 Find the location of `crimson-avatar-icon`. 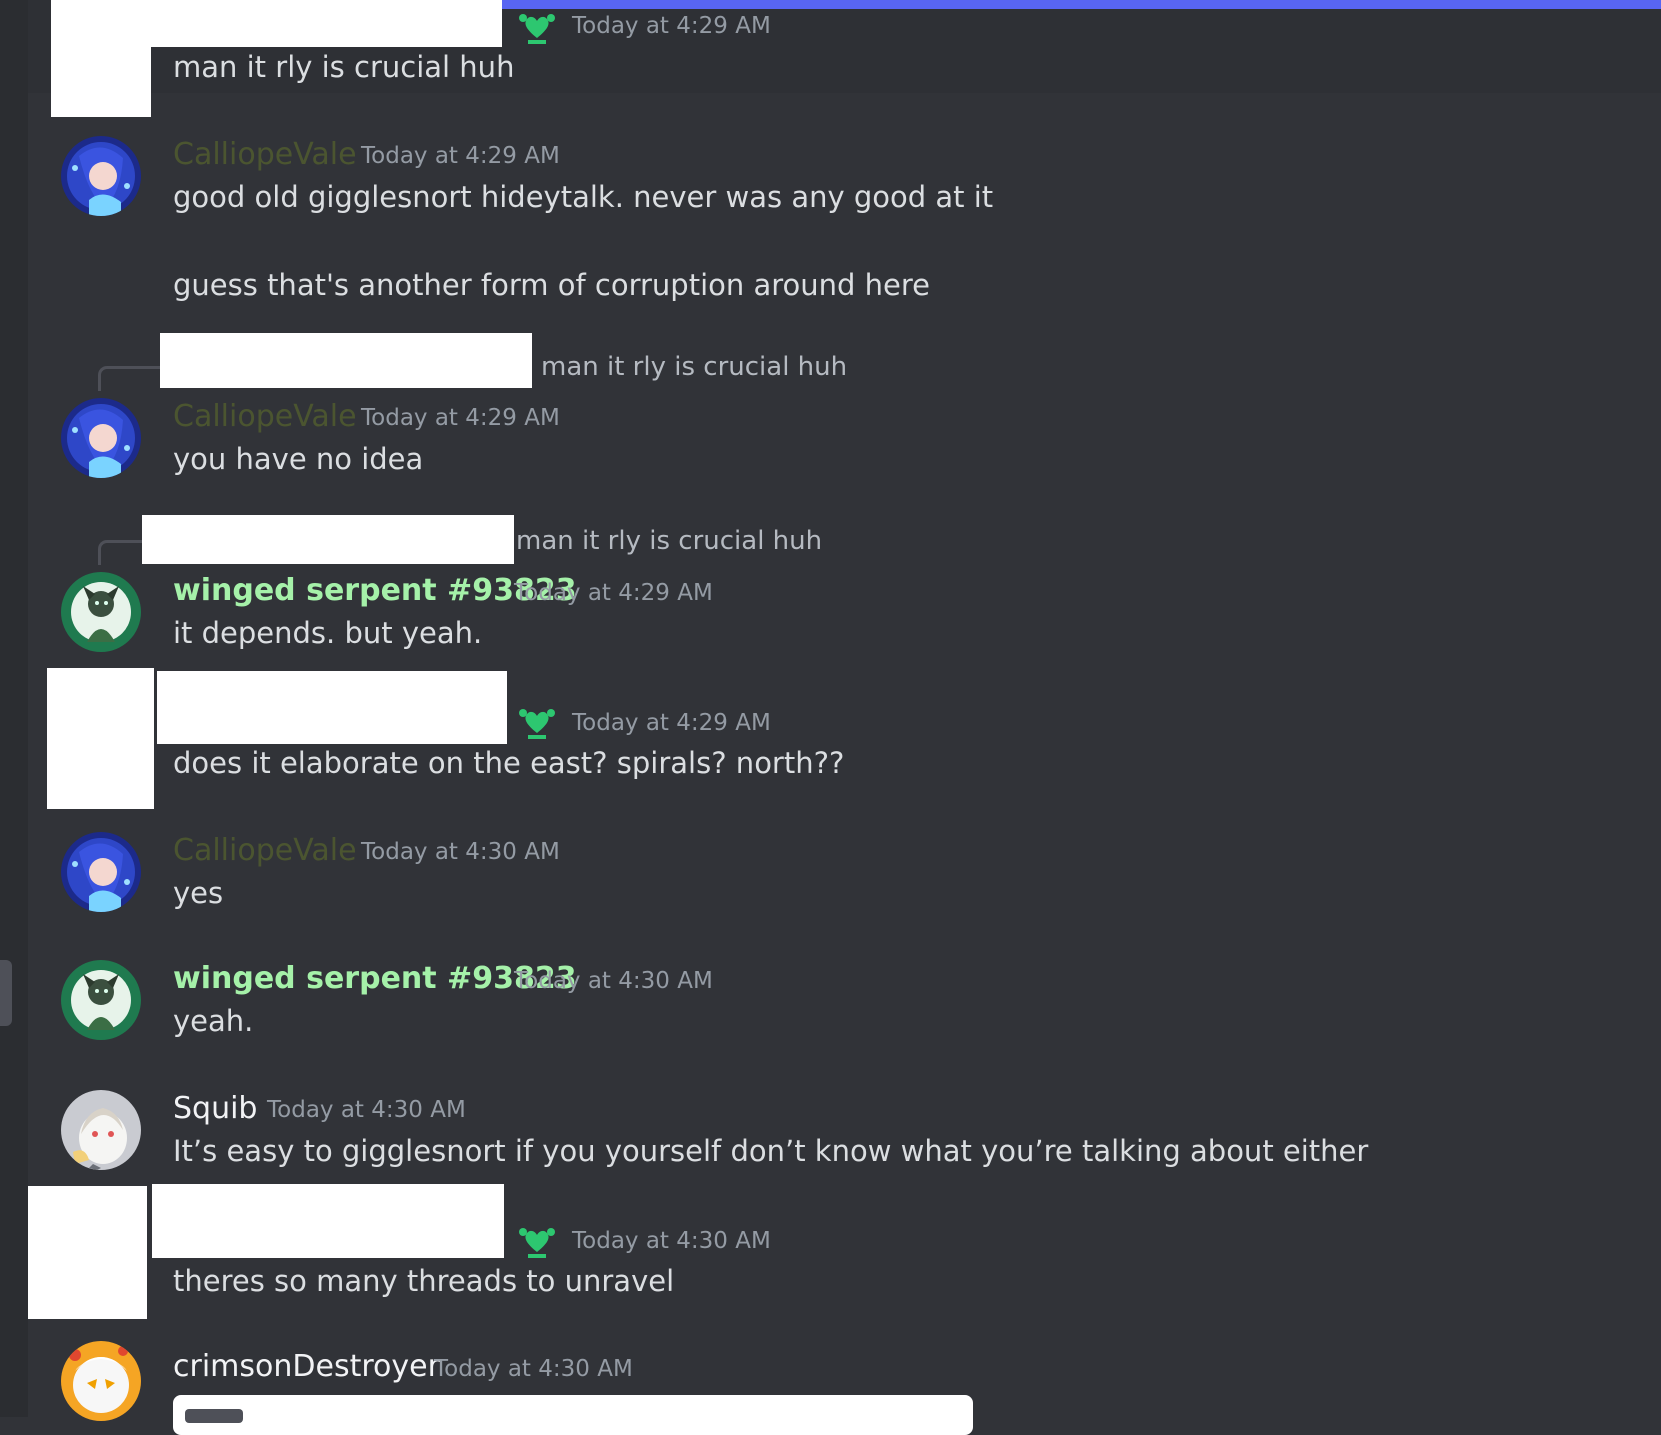

crimson-avatar-icon is located at coordinates (101, 1381).